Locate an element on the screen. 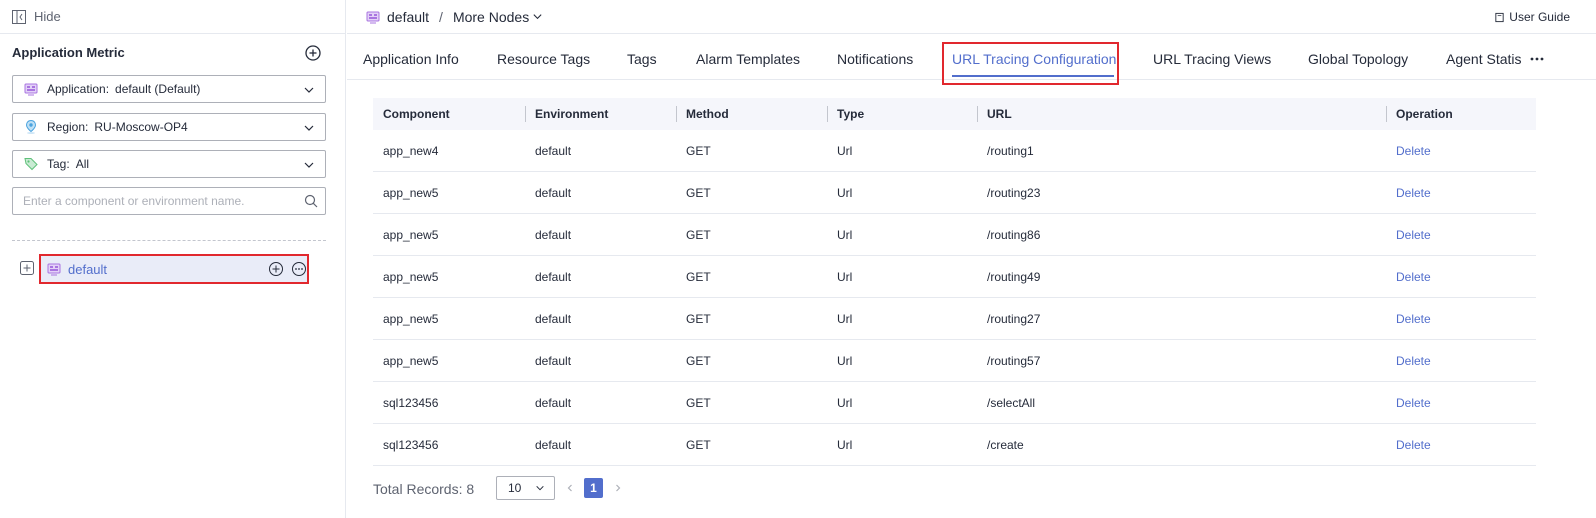 Image resolution: width=1596 pixels, height=518 pixels. chevron-right-icon is located at coordinates (618, 488).